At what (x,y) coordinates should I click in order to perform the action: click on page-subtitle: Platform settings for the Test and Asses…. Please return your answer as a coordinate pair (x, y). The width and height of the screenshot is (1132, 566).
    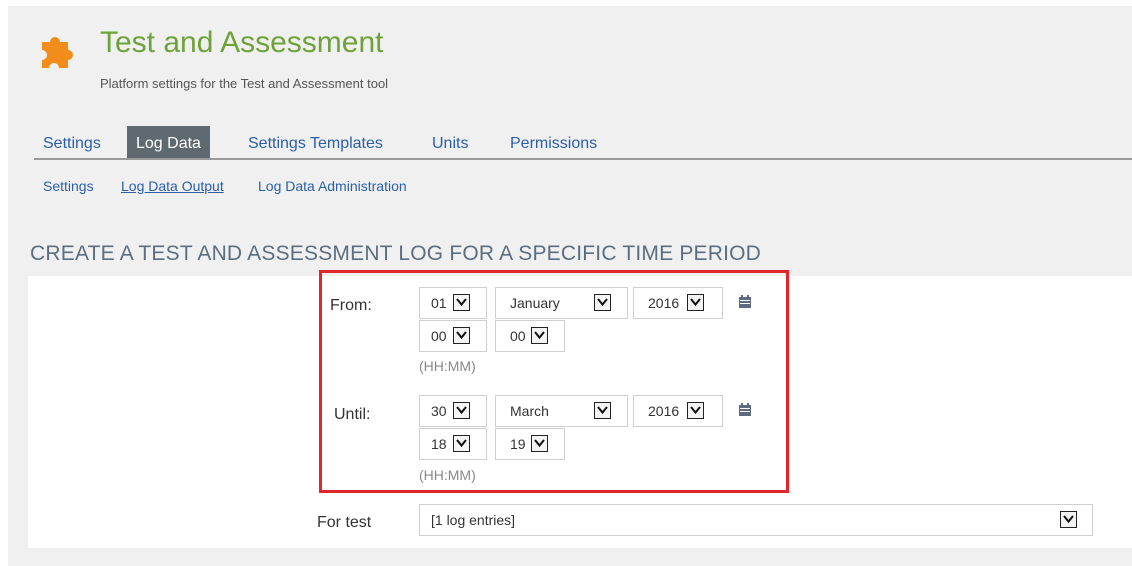
    Looking at the image, I should click on (244, 83).